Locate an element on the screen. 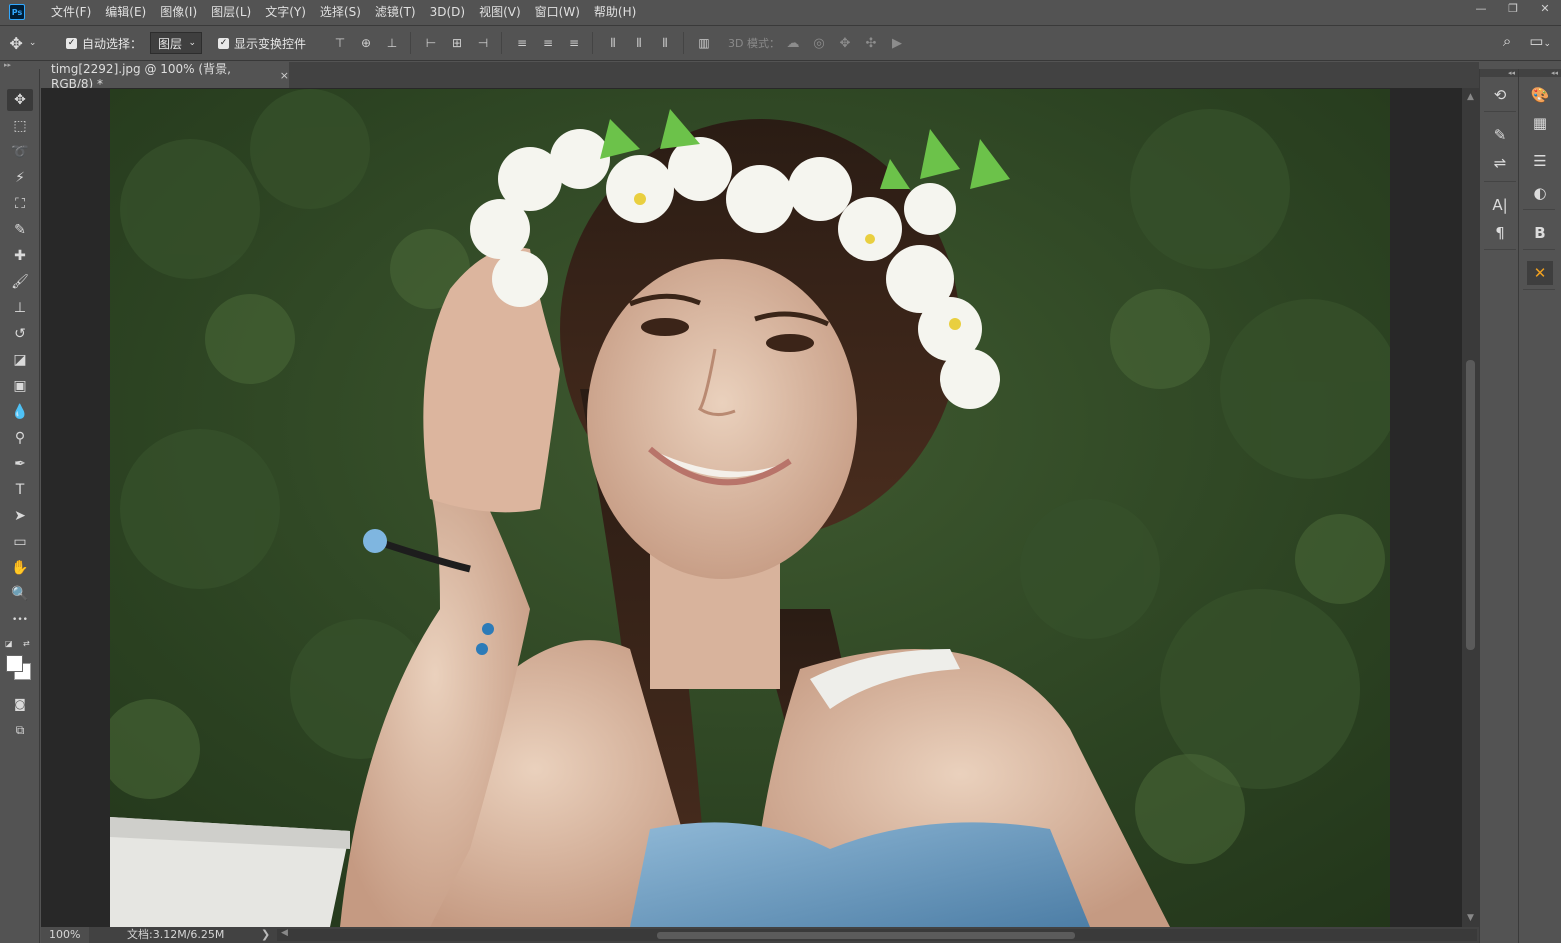 Image resolution: width=1561 pixels, height=943 pixels. collapse-dock-icon: ◂◂ is located at coordinates (1499, 73).